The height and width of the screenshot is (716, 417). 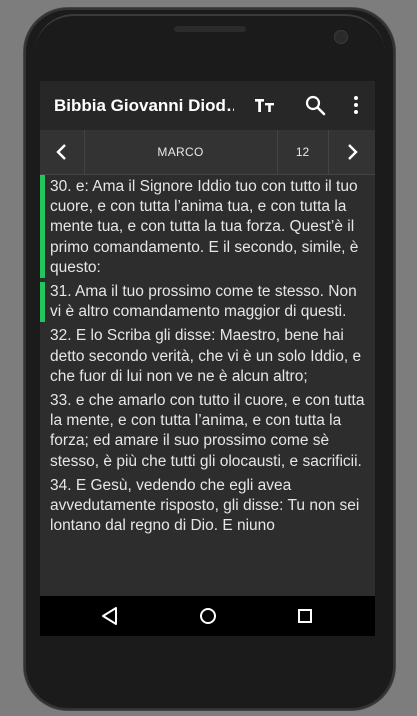 I want to click on book-selector: MARCO, so click(x=181, y=152).